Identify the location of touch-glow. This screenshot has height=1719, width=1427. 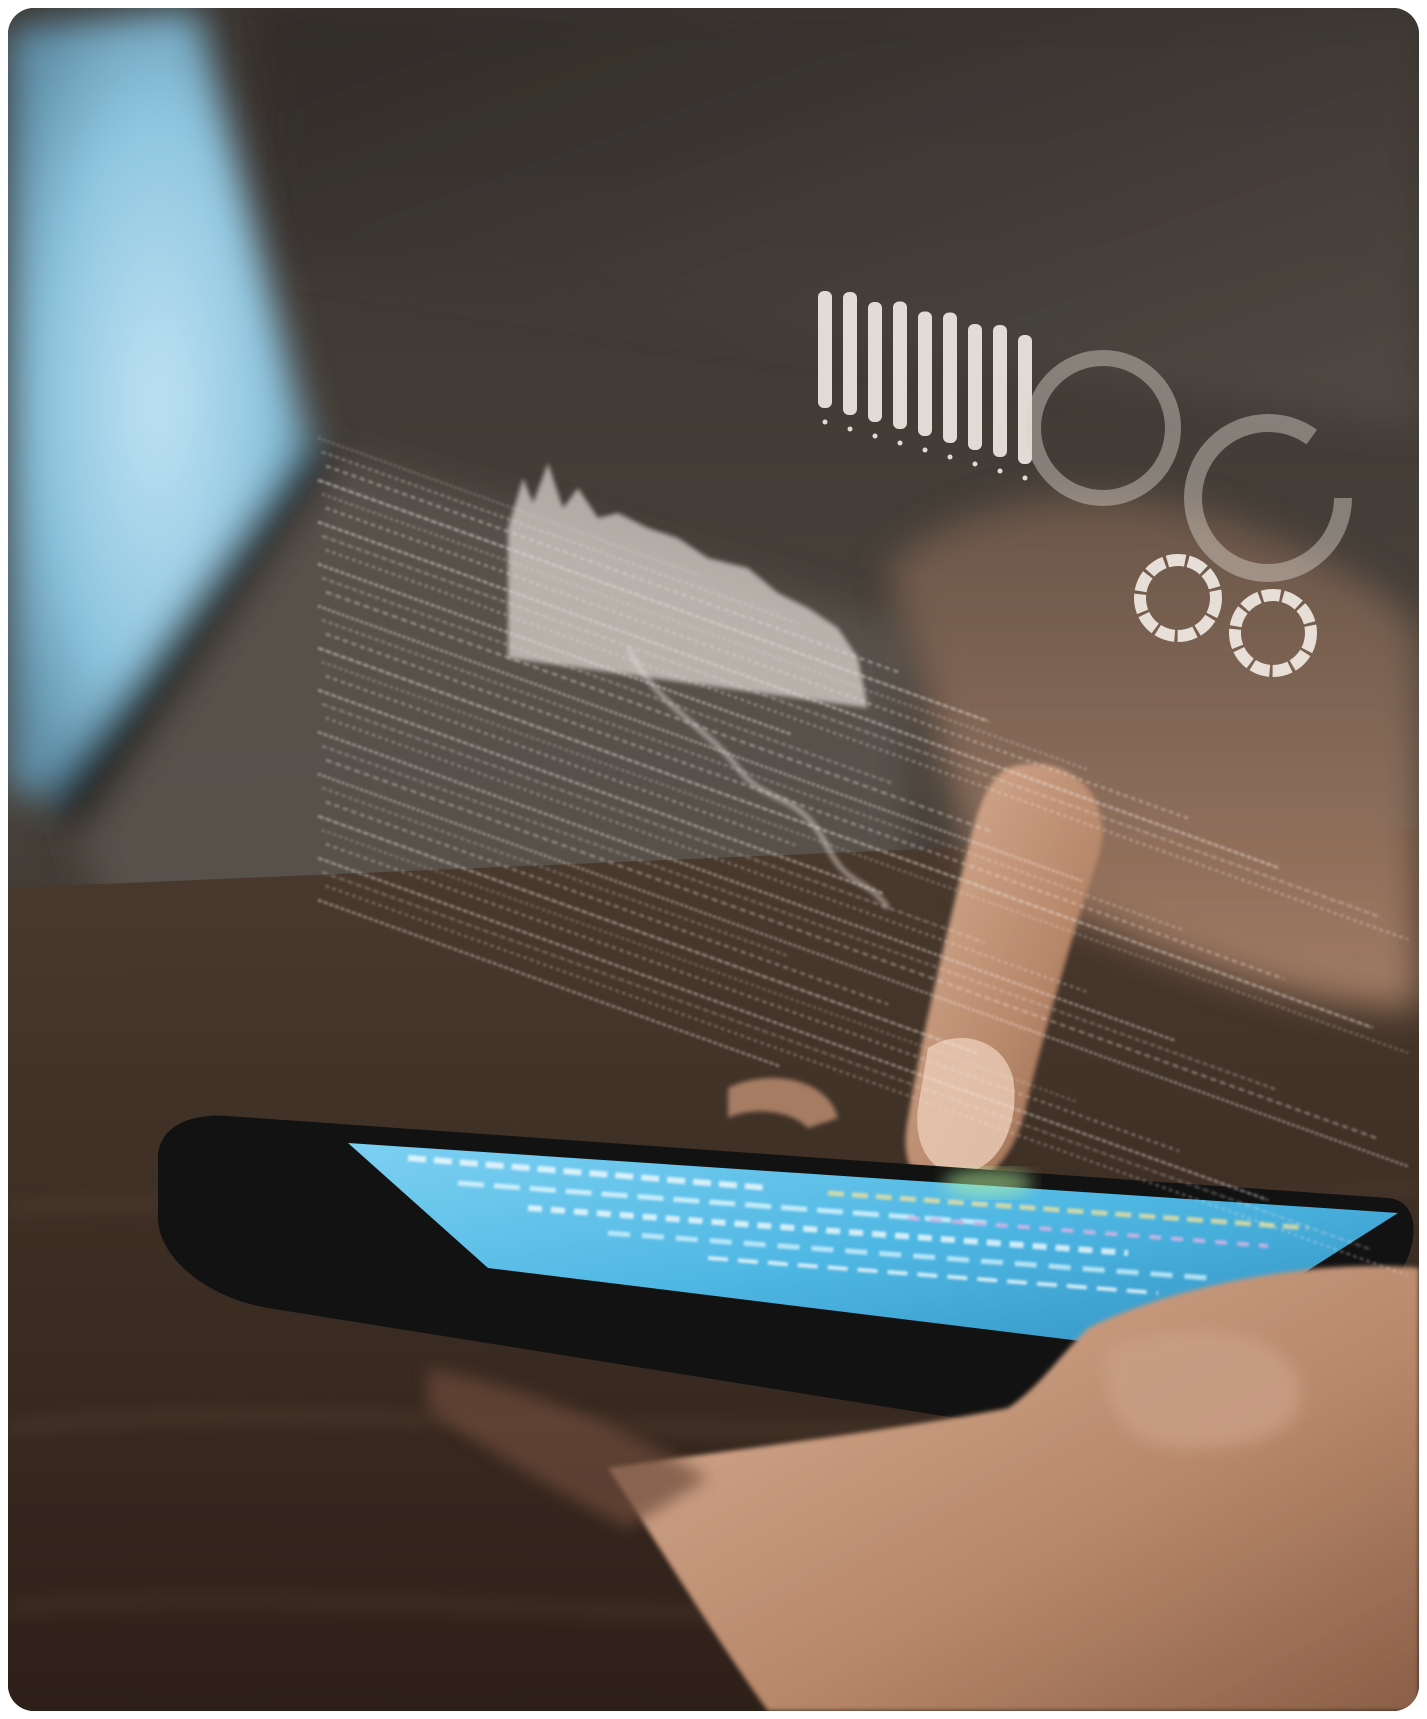
(988, 1183).